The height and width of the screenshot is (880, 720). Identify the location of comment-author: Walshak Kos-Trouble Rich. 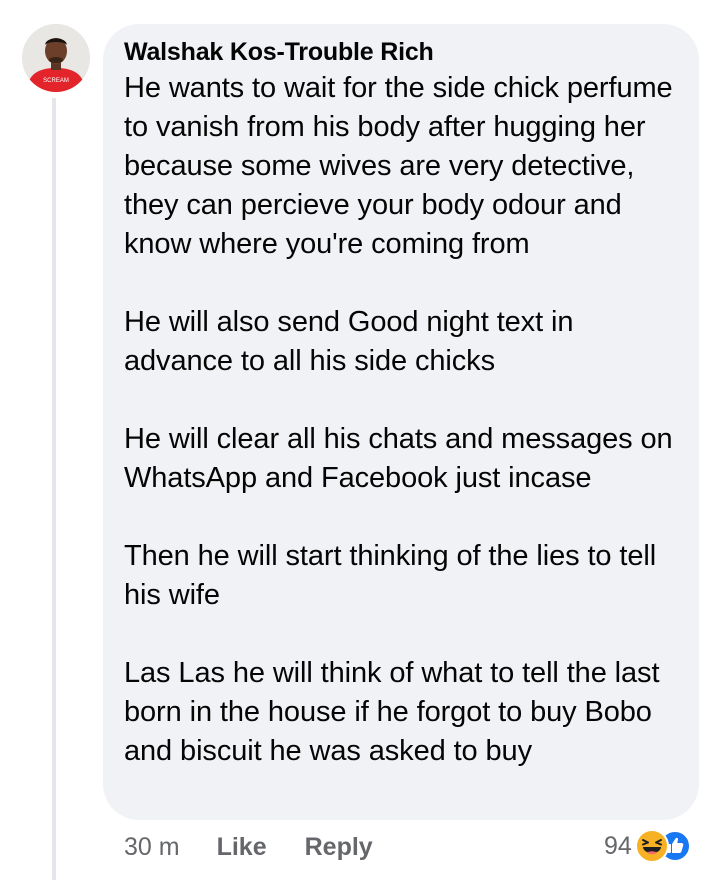
(400, 52).